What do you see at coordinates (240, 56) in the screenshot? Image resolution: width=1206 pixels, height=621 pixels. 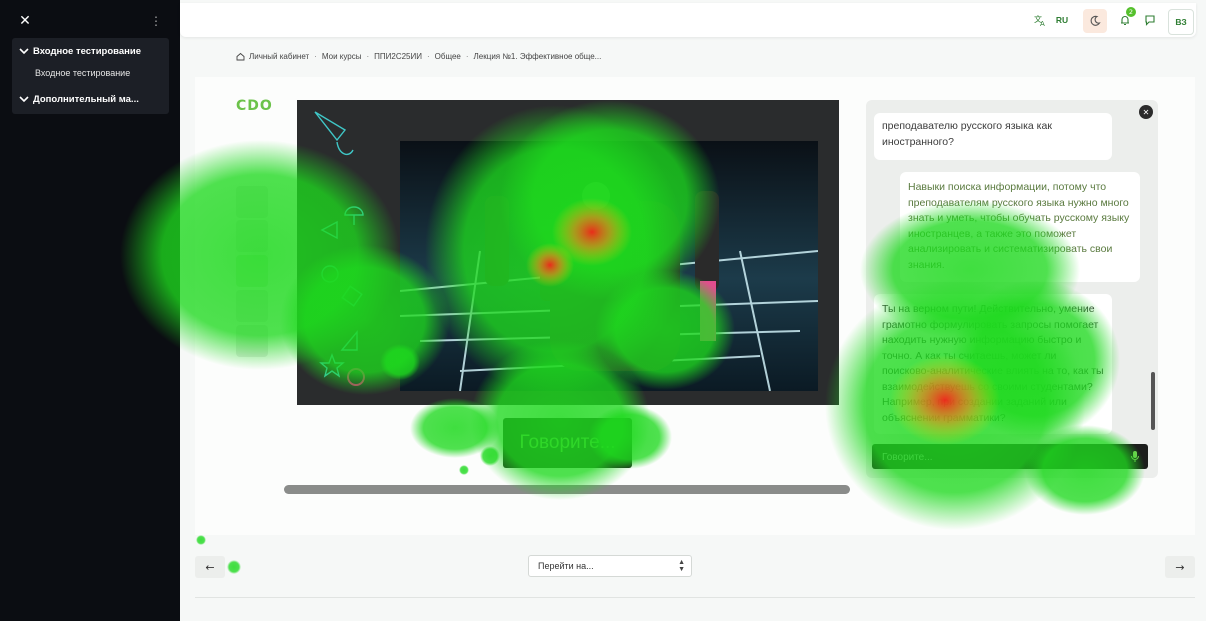 I see `home-icon` at bounding box center [240, 56].